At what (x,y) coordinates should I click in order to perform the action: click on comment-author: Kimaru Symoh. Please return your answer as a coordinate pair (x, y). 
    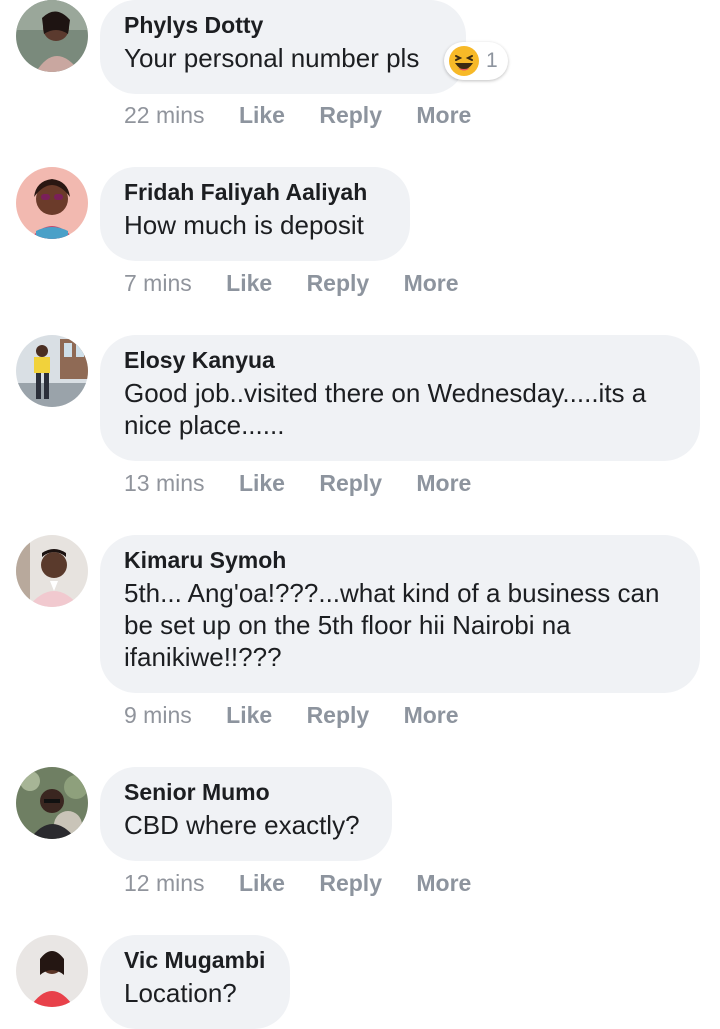
    Looking at the image, I should click on (400, 560).